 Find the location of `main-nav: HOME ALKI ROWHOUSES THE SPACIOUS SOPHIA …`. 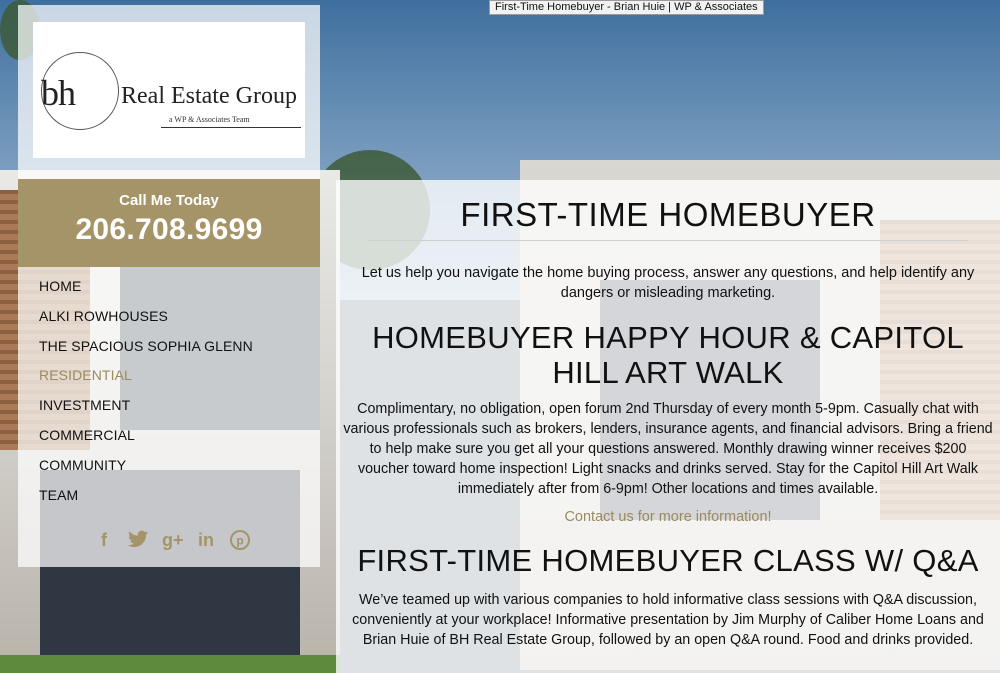

main-nav: HOME ALKI ROWHOUSES THE SPACIOUS SOPHIA … is located at coordinates (169, 388).